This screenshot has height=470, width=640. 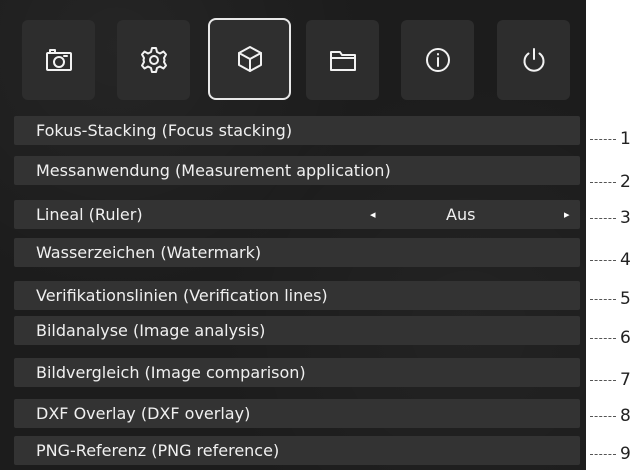 I want to click on callout-8: 8, so click(x=613, y=416).